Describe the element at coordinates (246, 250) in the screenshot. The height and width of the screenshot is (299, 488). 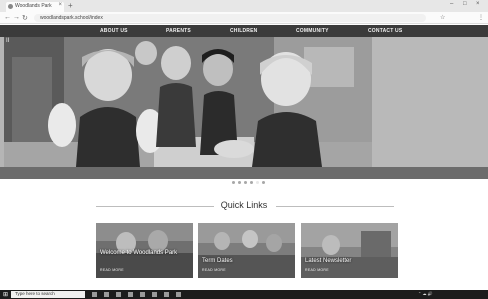
I see `quick-link-card-term-dates: Term Dates READ MORE` at that location.